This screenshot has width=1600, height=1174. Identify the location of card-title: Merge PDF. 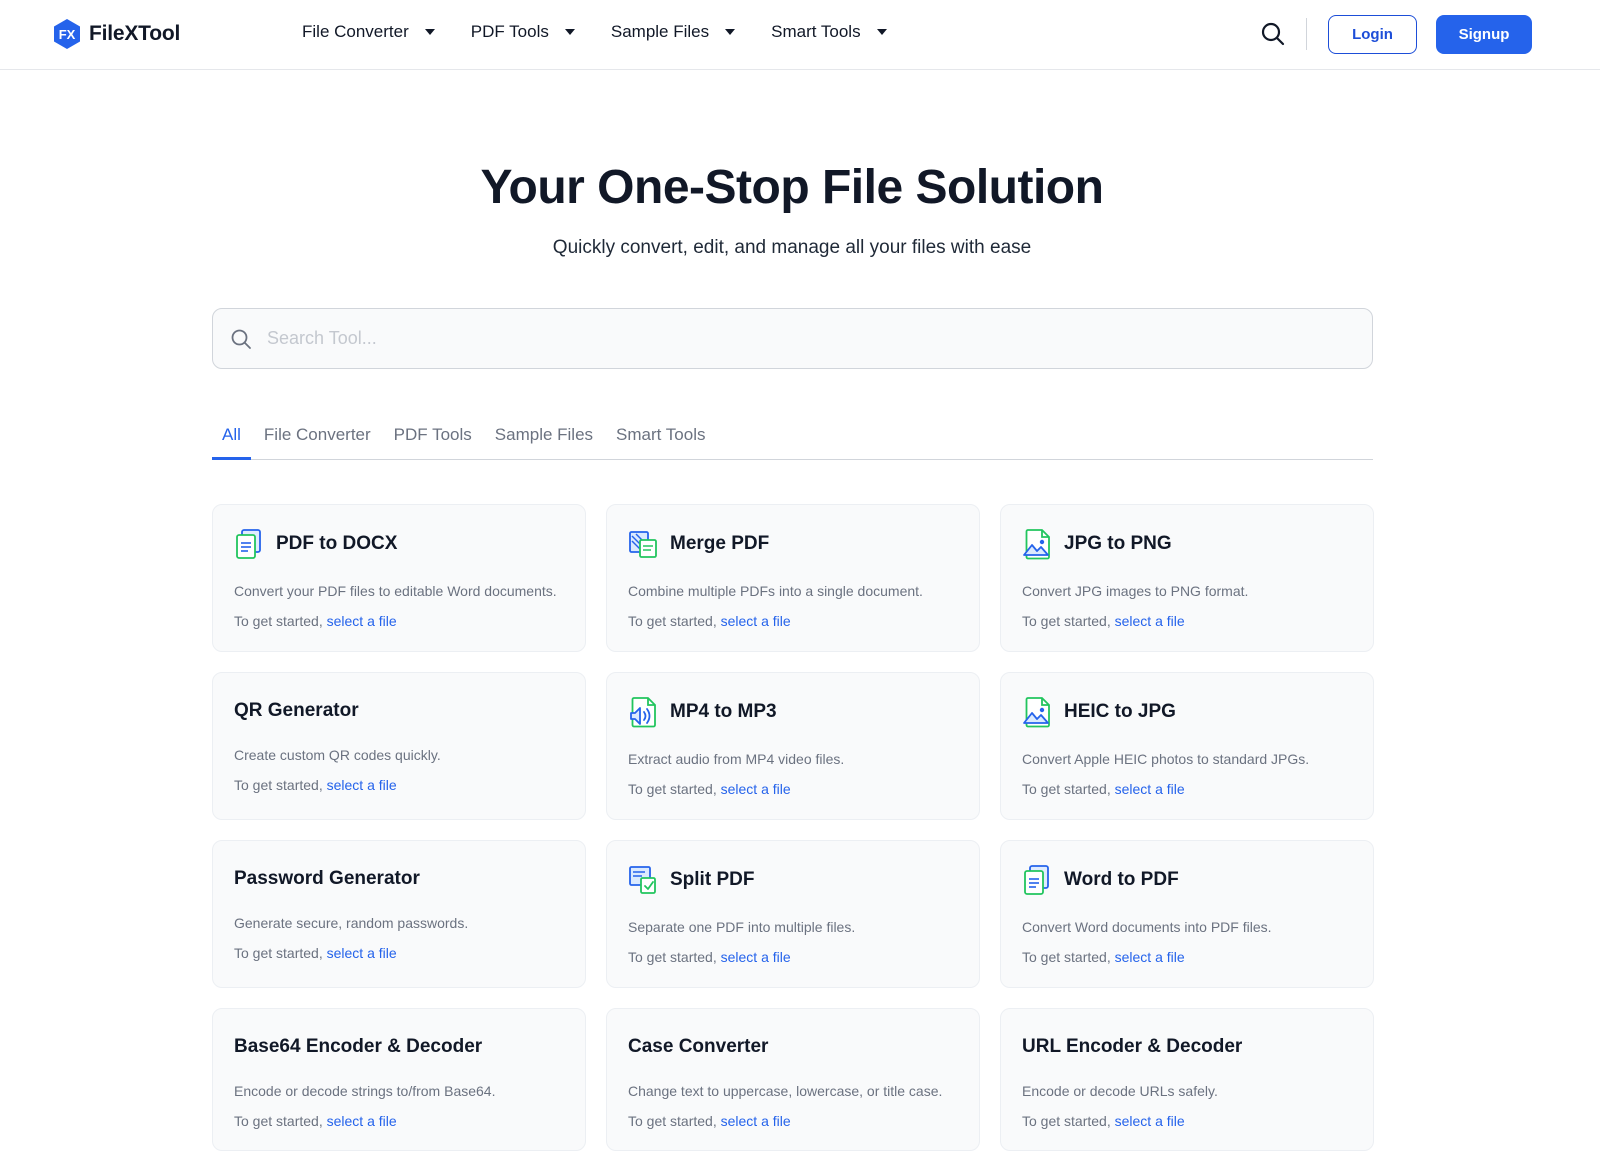
(720, 543).